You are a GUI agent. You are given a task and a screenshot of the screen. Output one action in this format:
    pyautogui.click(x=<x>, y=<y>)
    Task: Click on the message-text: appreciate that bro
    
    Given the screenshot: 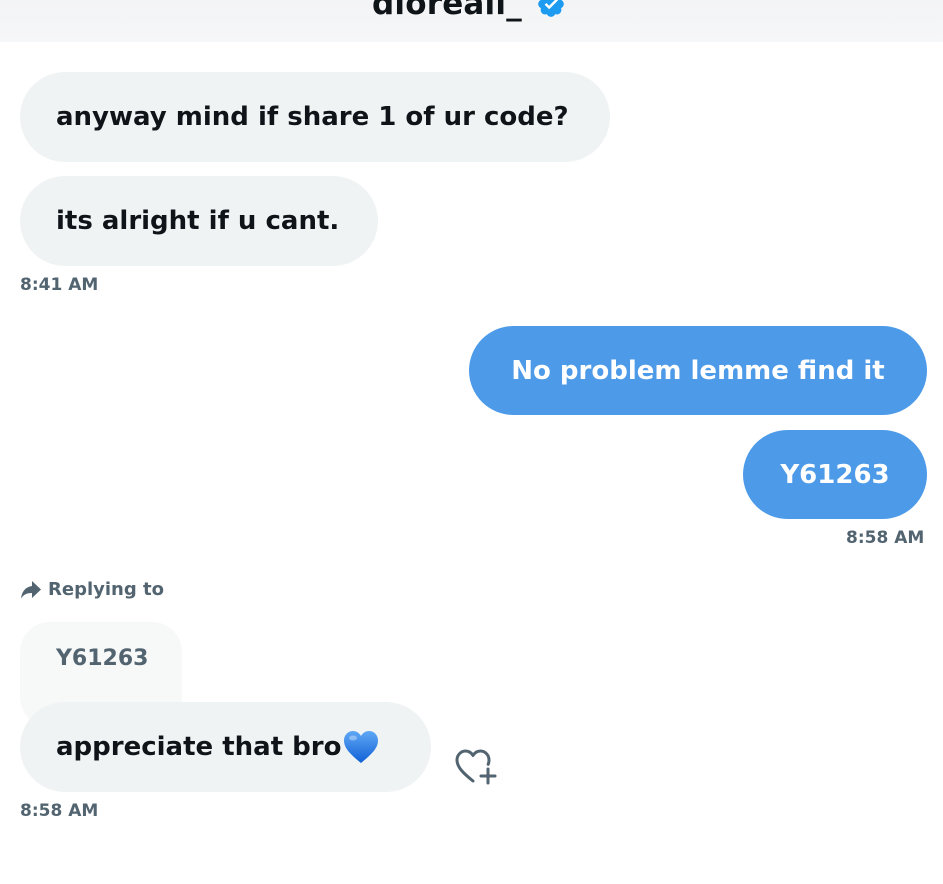 What is the action you would take?
    pyautogui.click(x=199, y=747)
    